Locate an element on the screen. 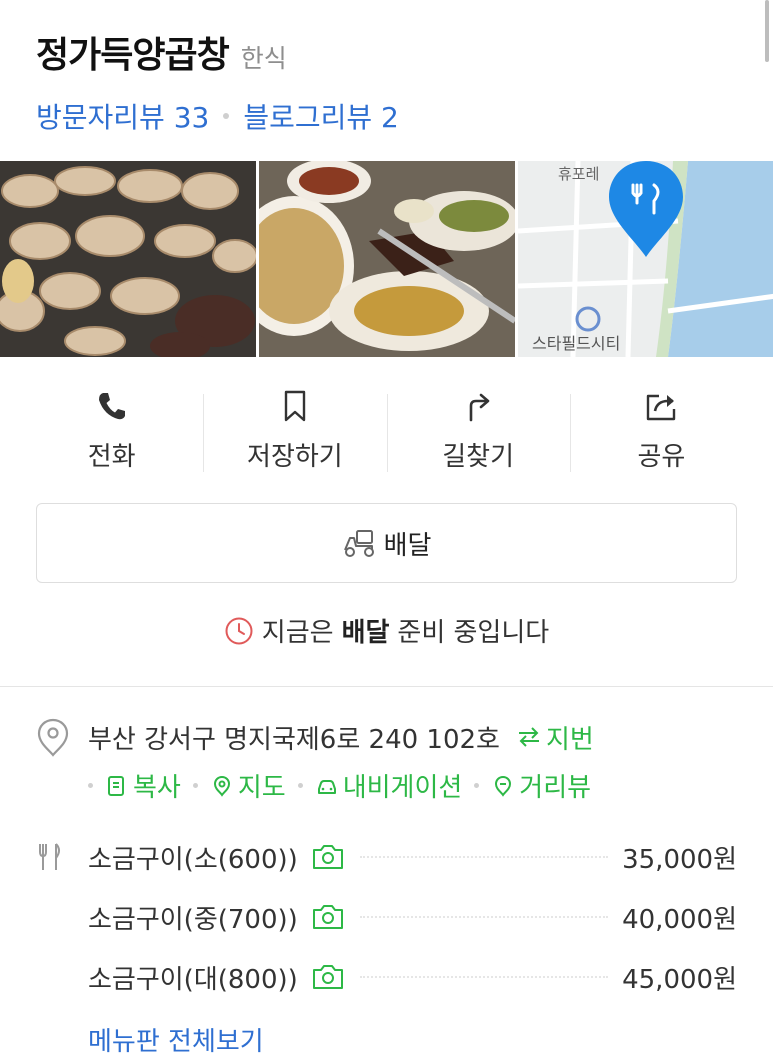 This screenshot has height=1064, width=773. delivery-button: 배달 is located at coordinates (386, 543).